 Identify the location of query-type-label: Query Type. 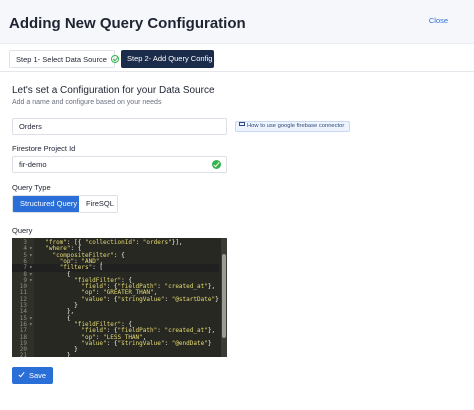
(31, 187).